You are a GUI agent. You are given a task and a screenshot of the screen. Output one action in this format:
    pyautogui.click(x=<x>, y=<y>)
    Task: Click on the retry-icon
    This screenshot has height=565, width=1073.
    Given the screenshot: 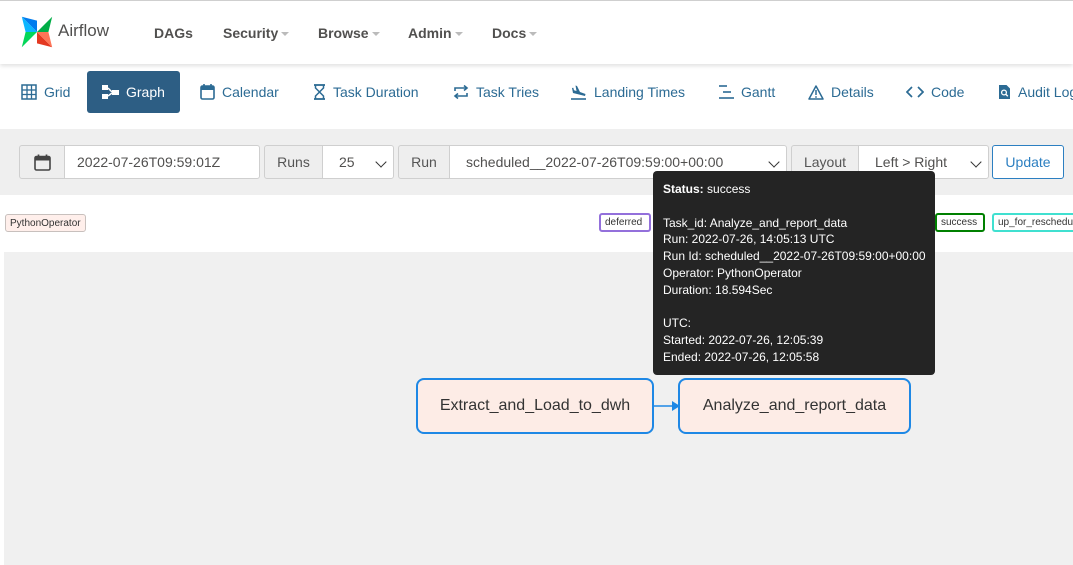 What is the action you would take?
    pyautogui.click(x=461, y=92)
    